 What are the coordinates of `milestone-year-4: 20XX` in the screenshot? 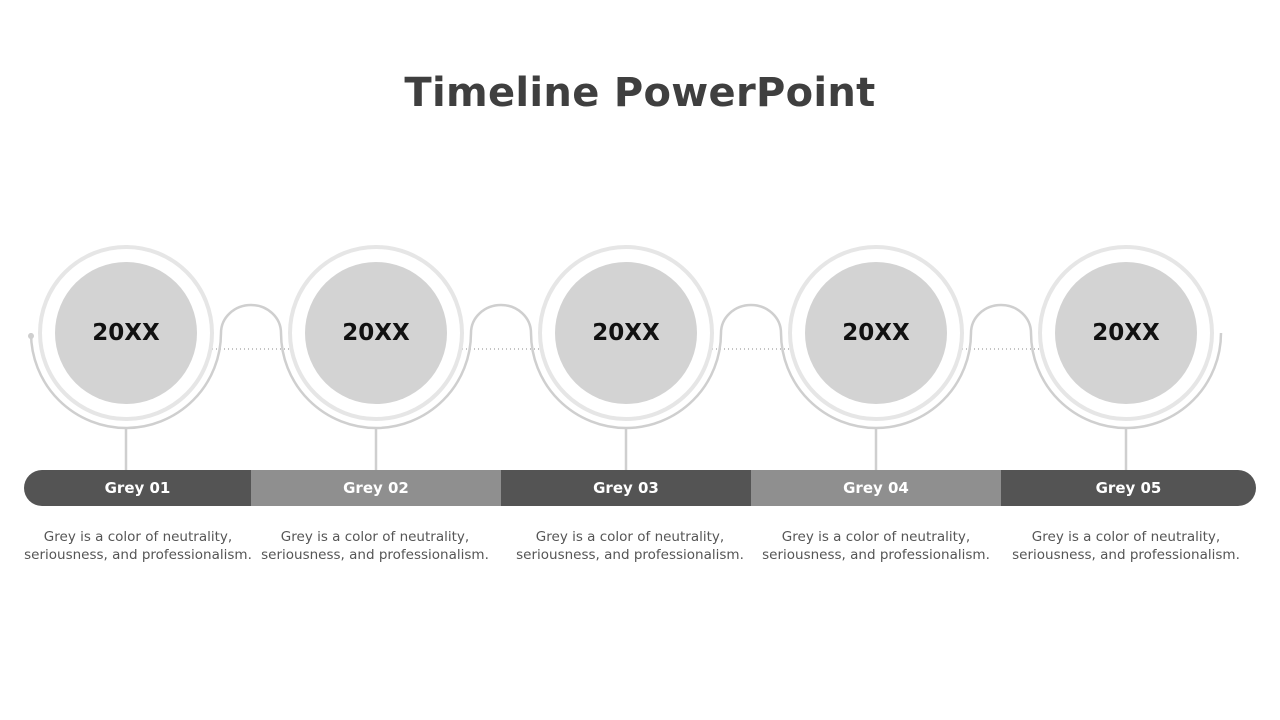 It's located at (876, 333).